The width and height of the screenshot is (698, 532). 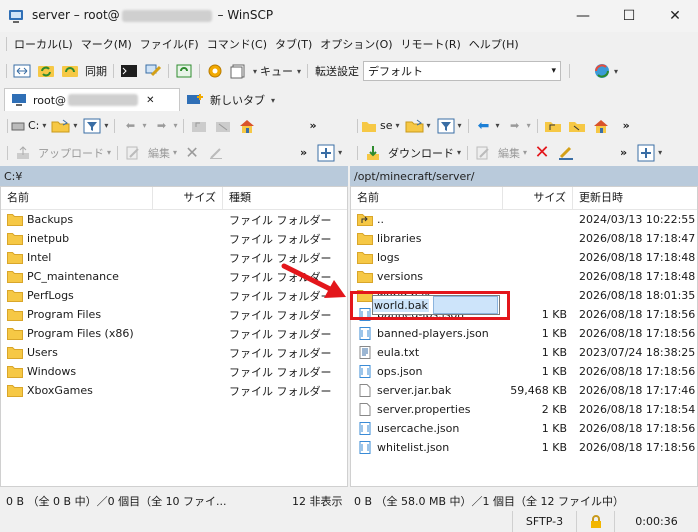 I want to click on transfer-preset-select: デフォルト ▾, so click(x=462, y=71).